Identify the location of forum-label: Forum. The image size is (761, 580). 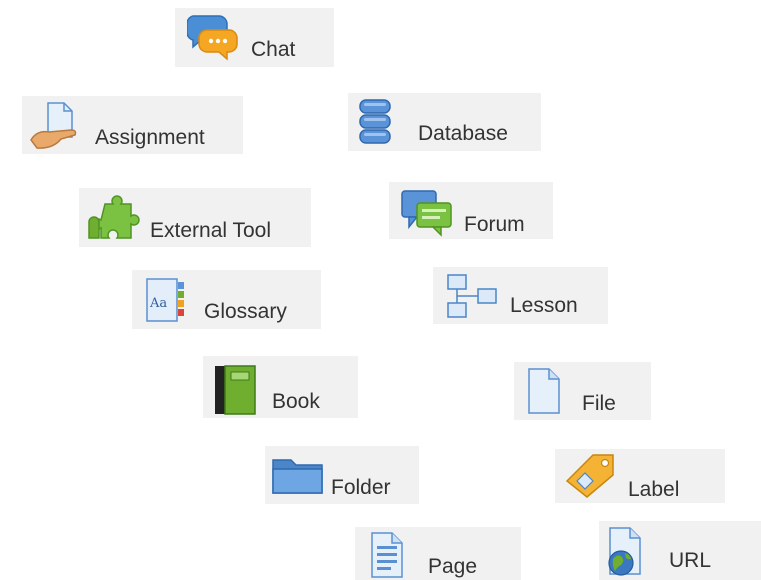
(494, 224).